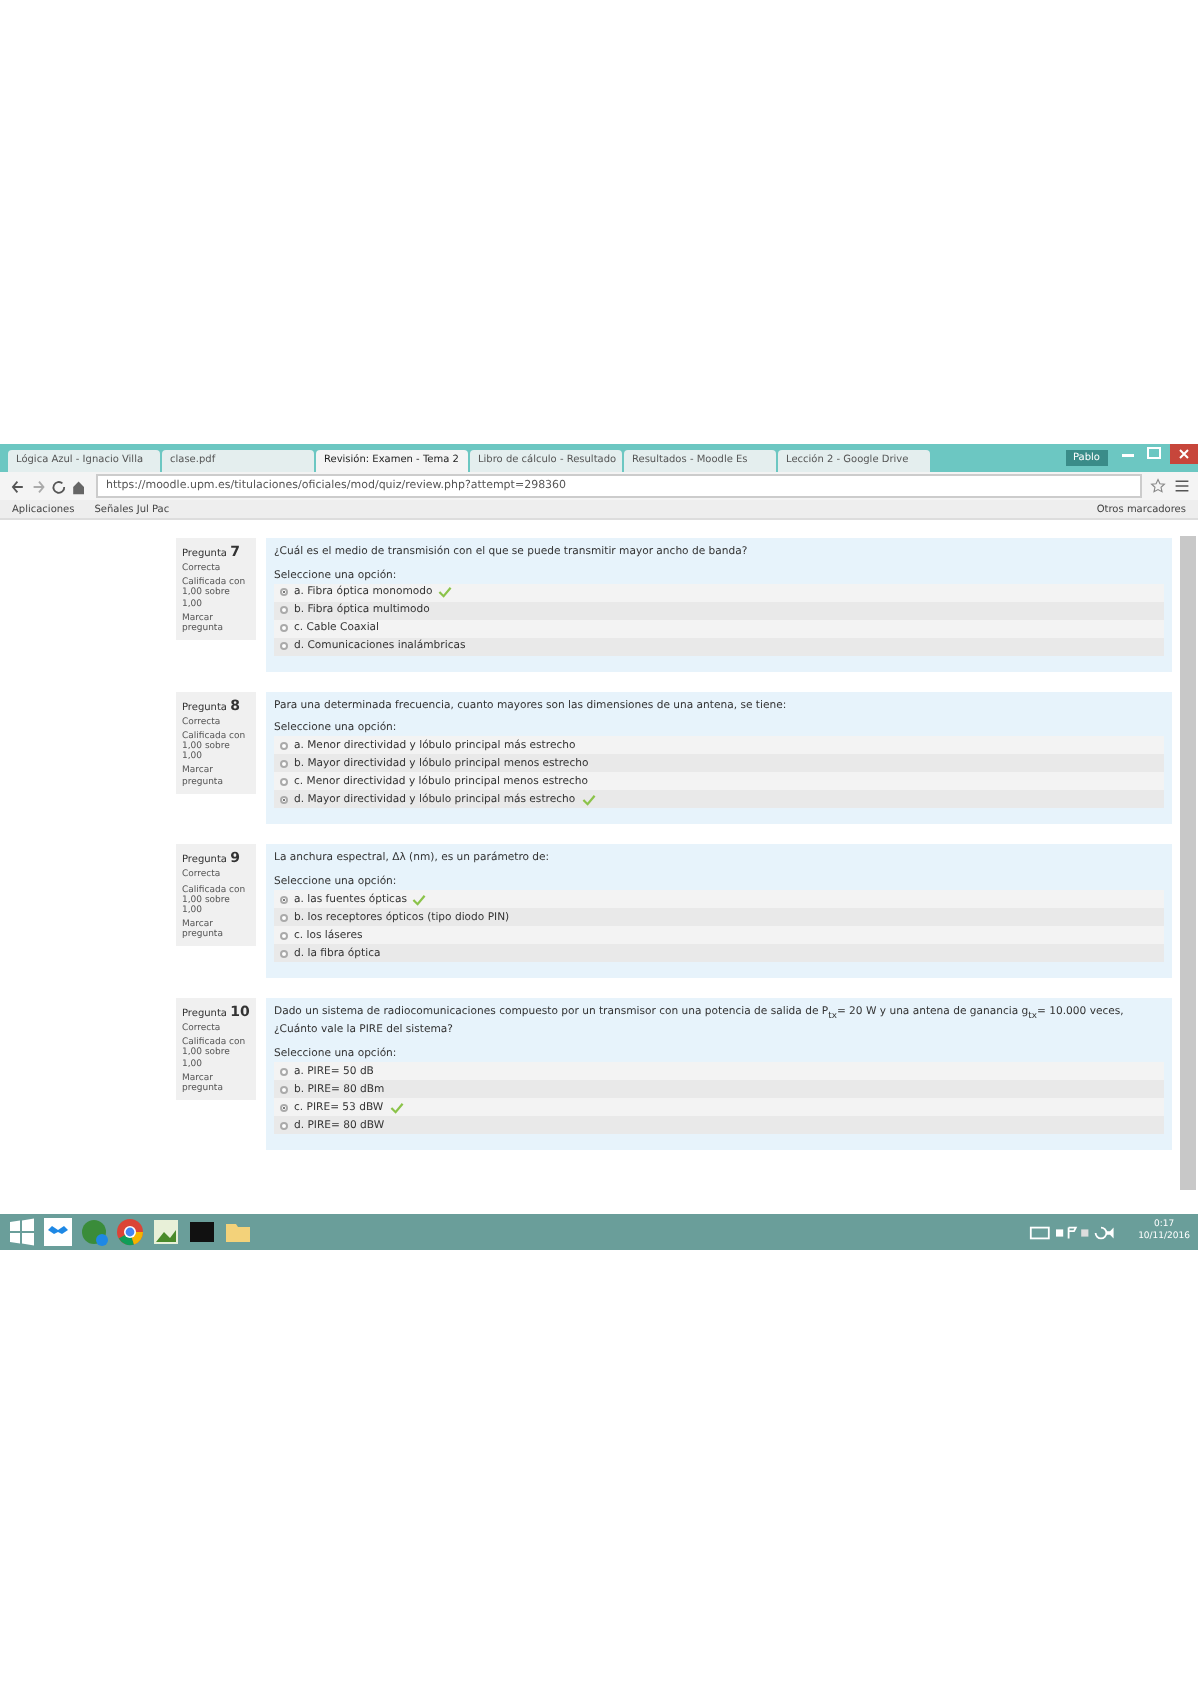 Image resolution: width=1198 pixels, height=1696 pixels. I want to click on box-icon, so click(58, 1232).